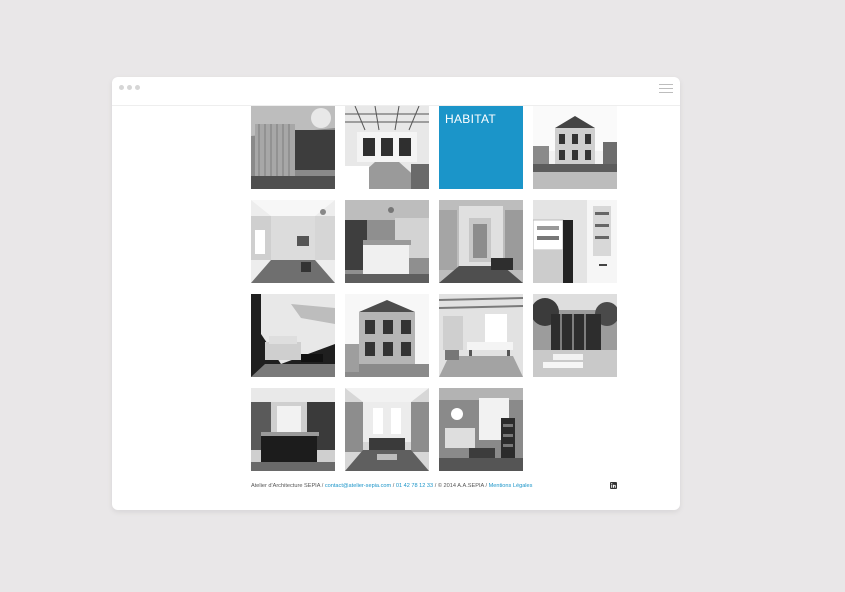  I want to click on project-thumbnail-villa, so click(575, 147).